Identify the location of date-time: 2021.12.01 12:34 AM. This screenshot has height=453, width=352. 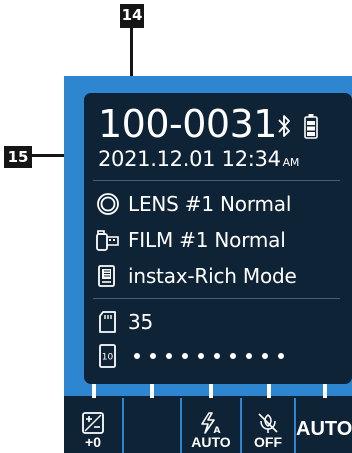
(198, 161).